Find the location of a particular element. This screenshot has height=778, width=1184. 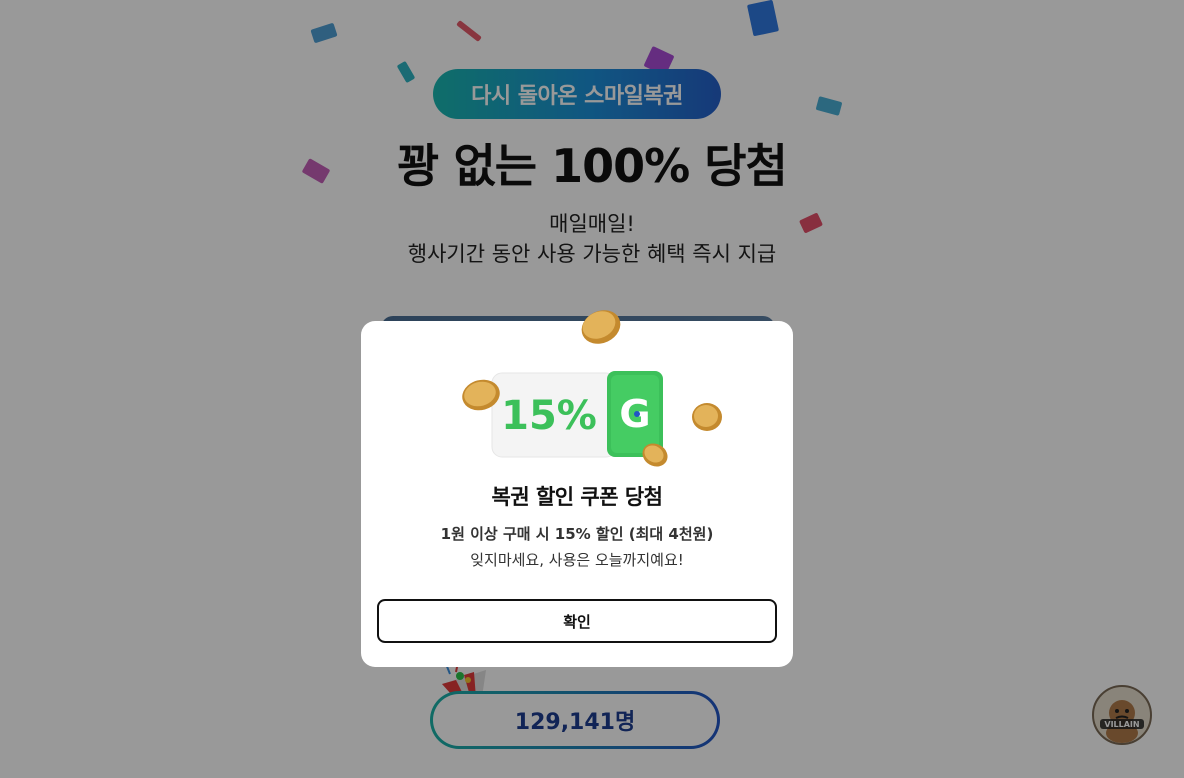

confirm-button: 확인 is located at coordinates (577, 621).